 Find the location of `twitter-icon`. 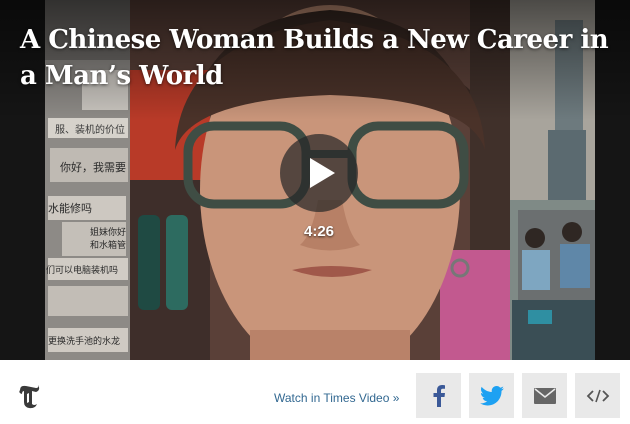

twitter-icon is located at coordinates (491, 395).